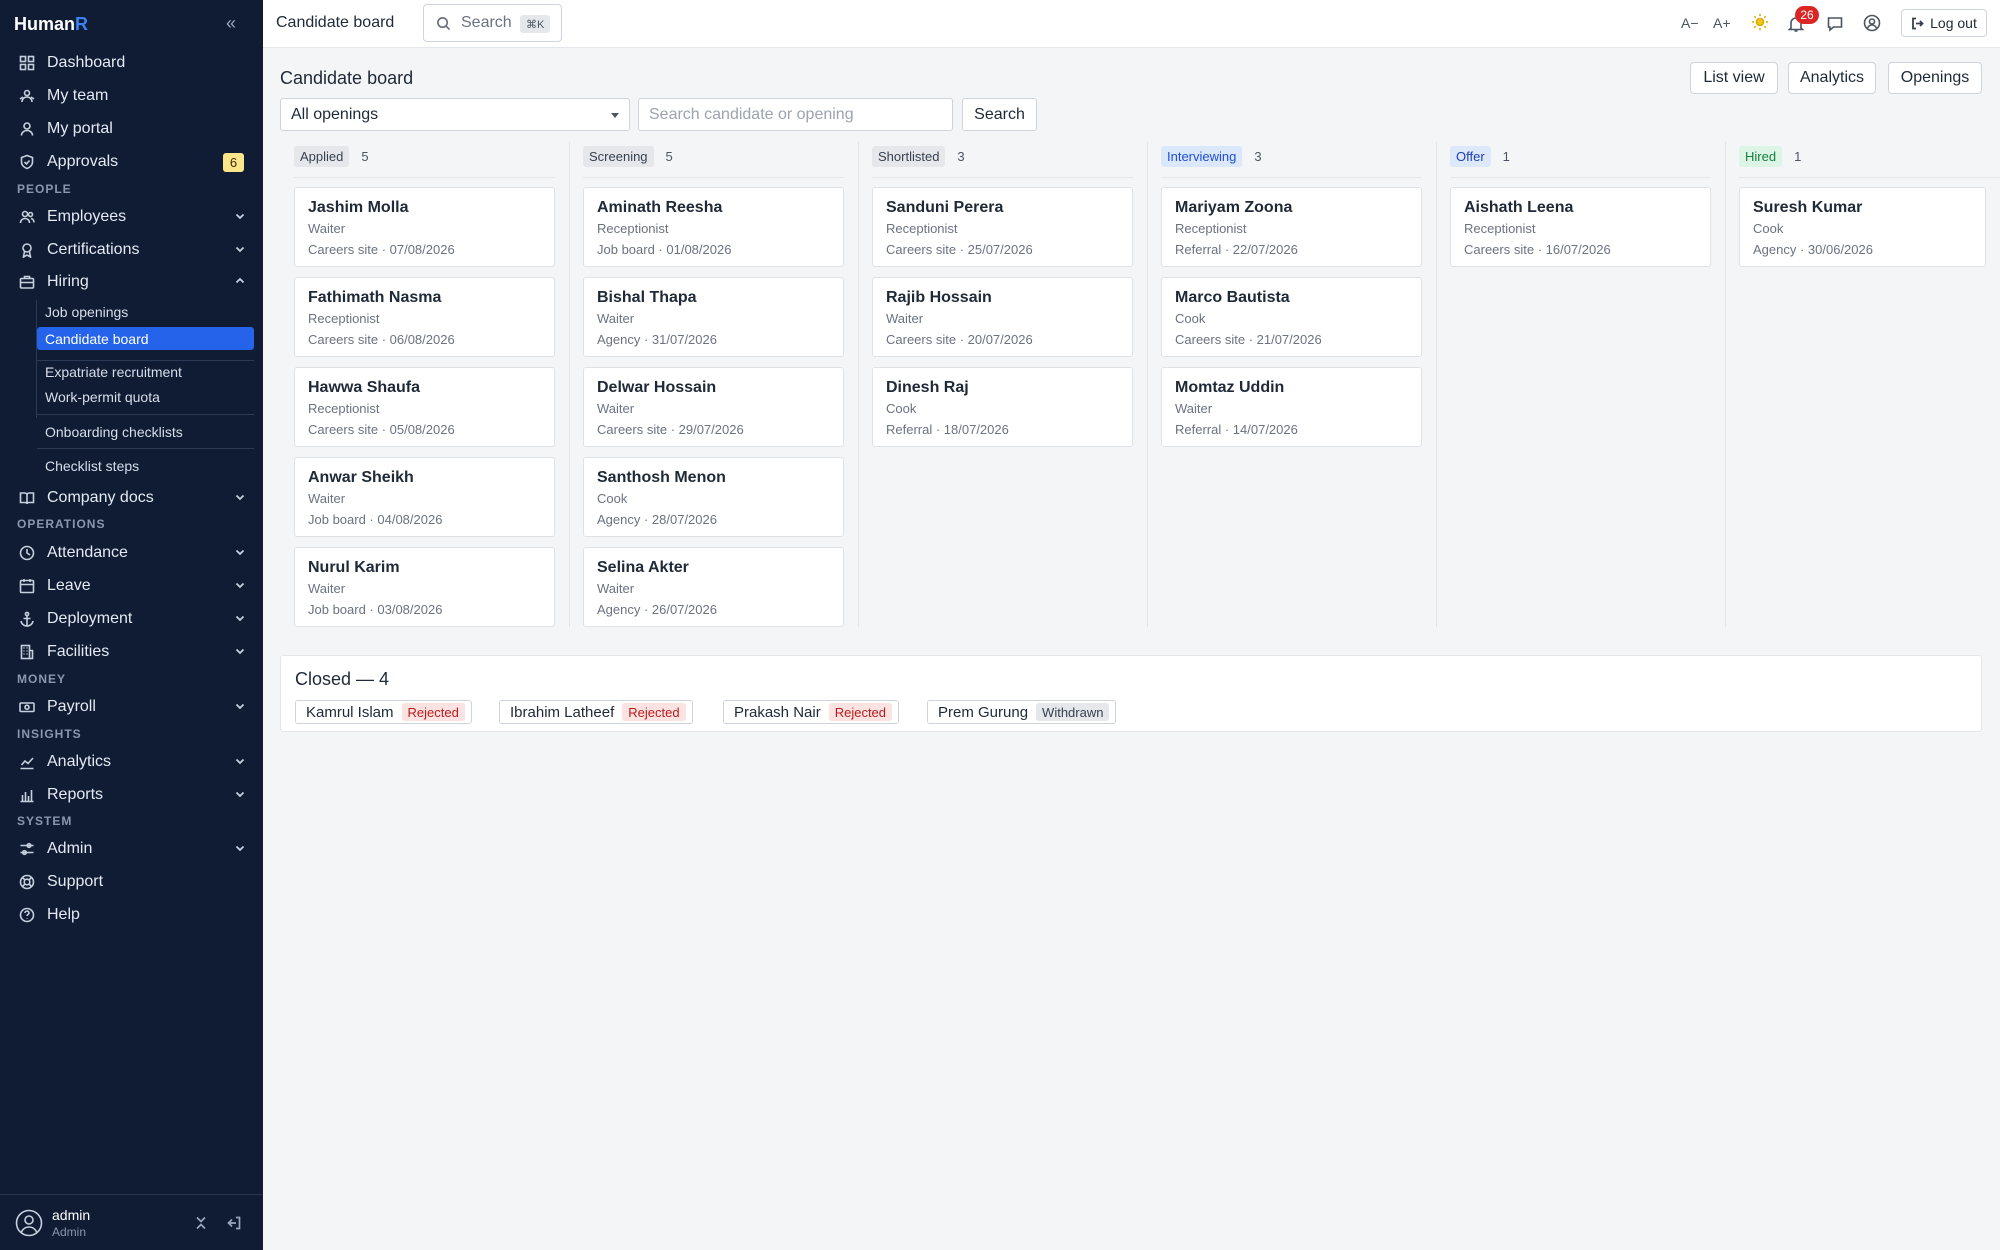  I want to click on sidebar-sub-work-permit-quota: Work-permit quota, so click(102, 397).